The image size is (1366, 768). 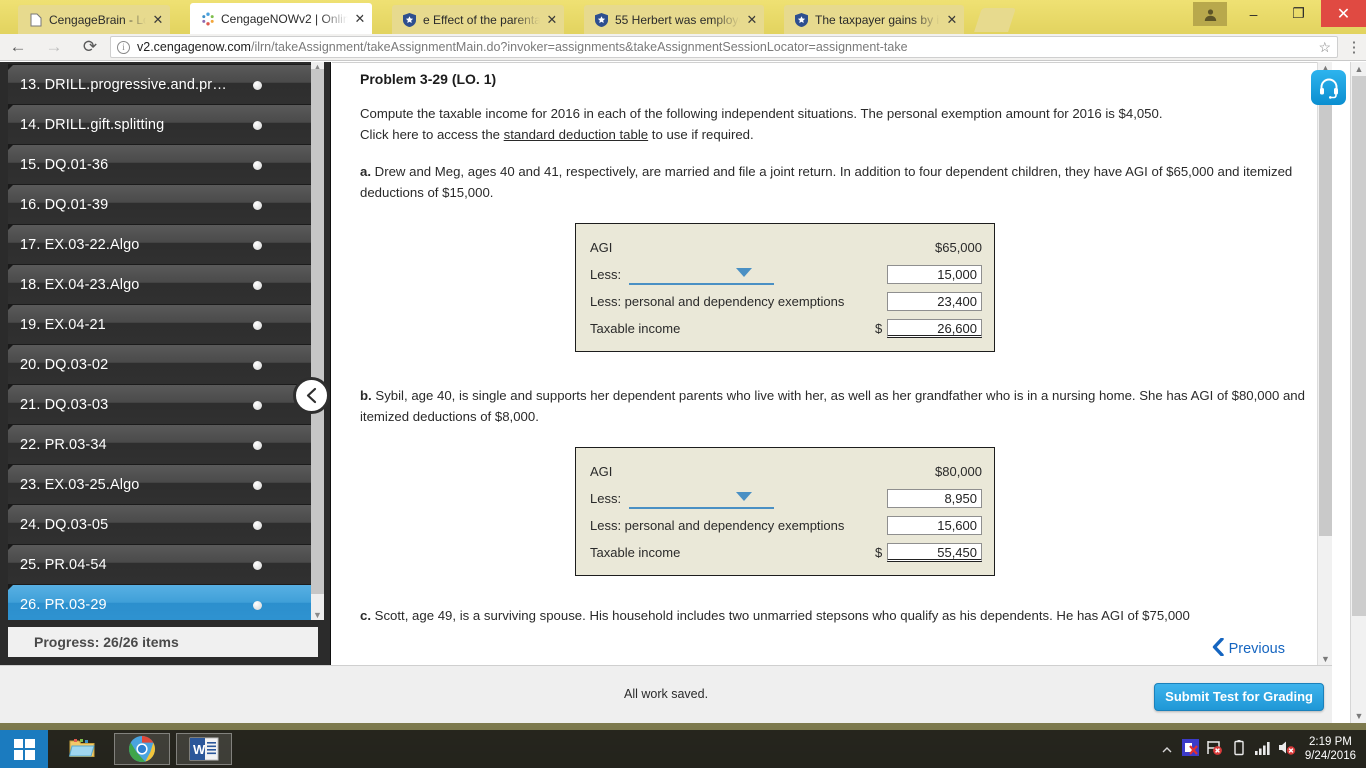 I want to click on taskbar-item-google-chrome, so click(x=142, y=749).